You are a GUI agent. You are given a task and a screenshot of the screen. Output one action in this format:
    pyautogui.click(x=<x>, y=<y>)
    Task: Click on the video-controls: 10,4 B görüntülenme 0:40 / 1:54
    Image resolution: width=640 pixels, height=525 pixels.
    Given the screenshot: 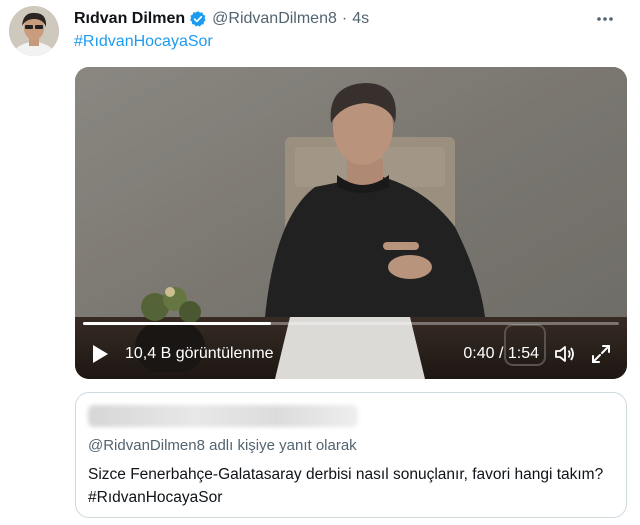 What is the action you would take?
    pyautogui.click(x=351, y=354)
    